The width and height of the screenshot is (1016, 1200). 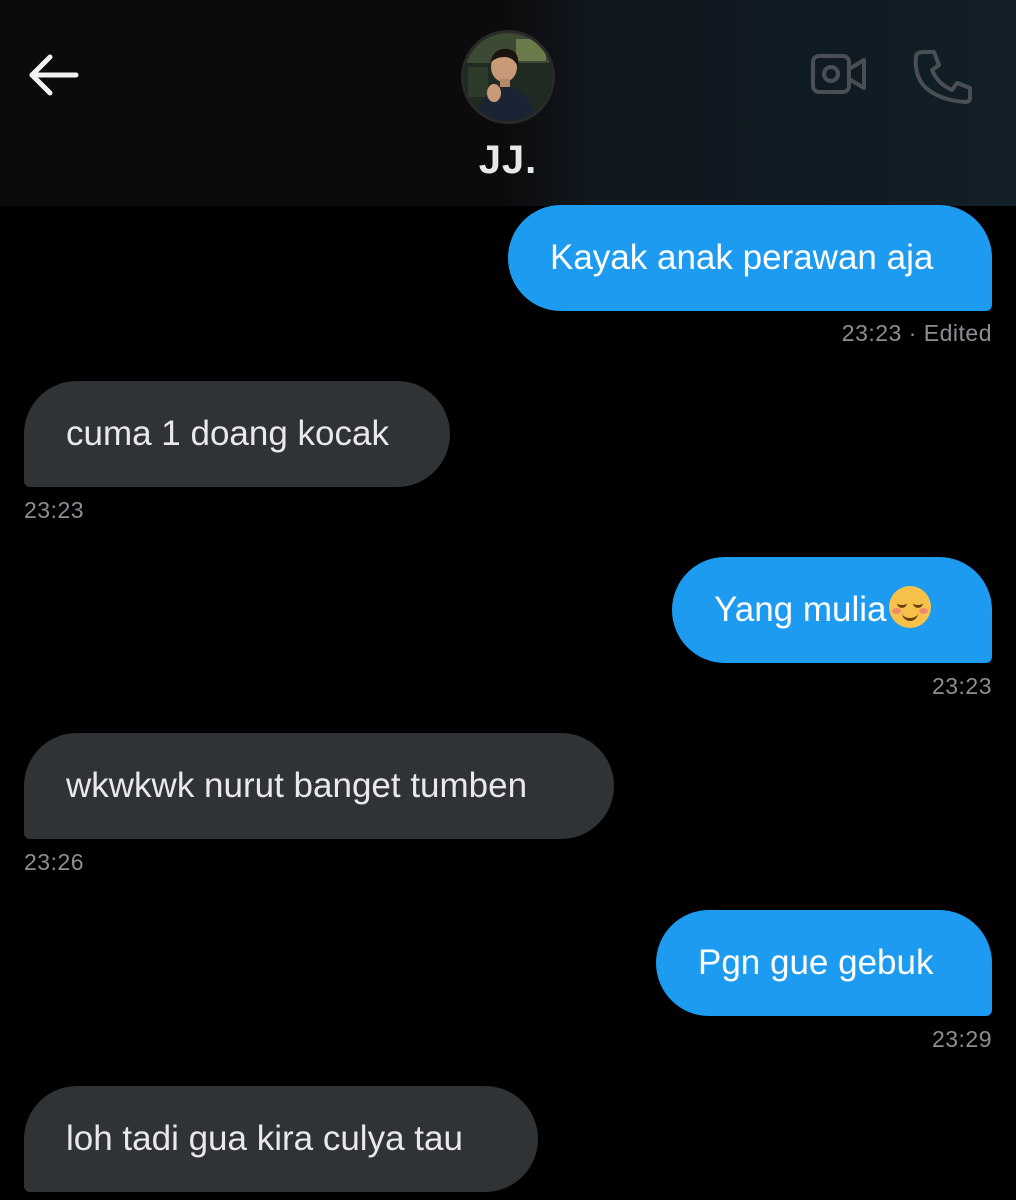 I want to click on voice-call-button, so click(x=943, y=76).